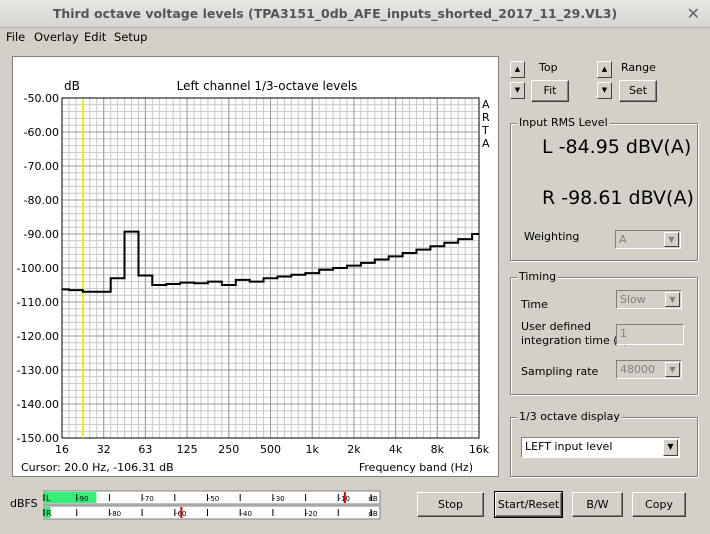  I want to click on top-up-button: ▲, so click(517, 69).